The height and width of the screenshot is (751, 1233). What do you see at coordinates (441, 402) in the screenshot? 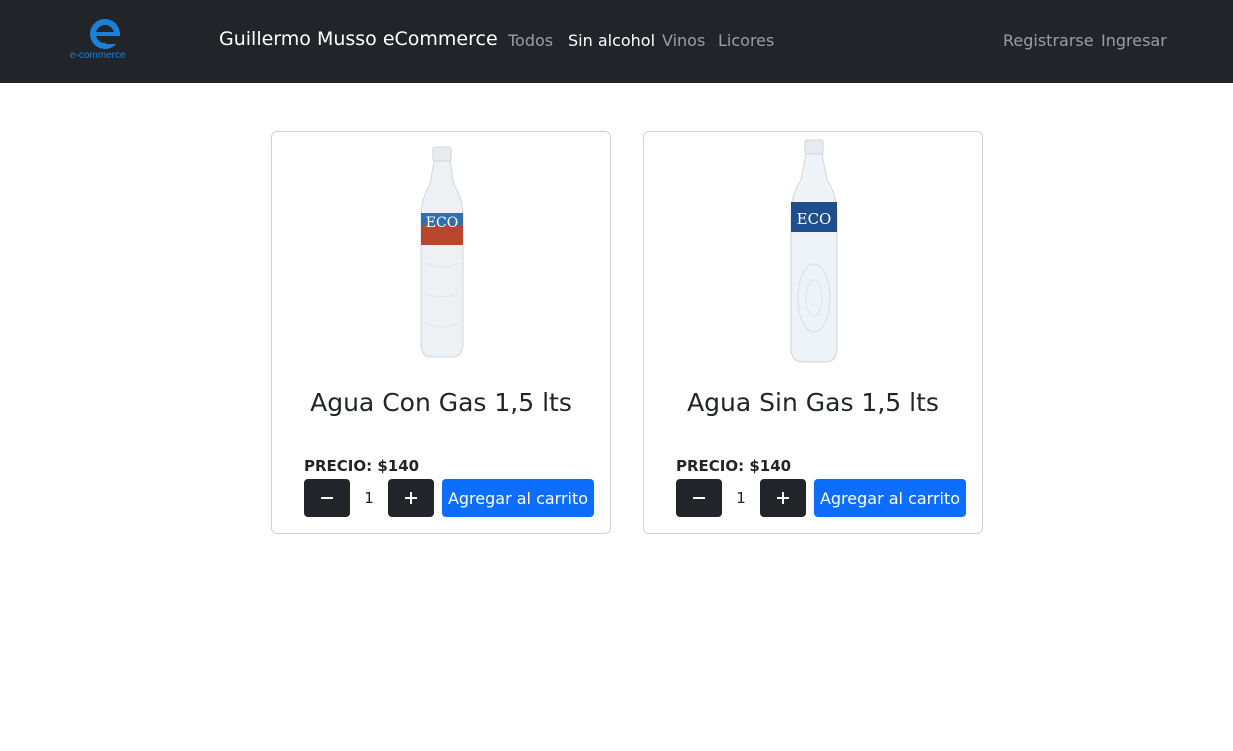
I see `product-title: Agua Con Gas 1,5 lts` at bounding box center [441, 402].